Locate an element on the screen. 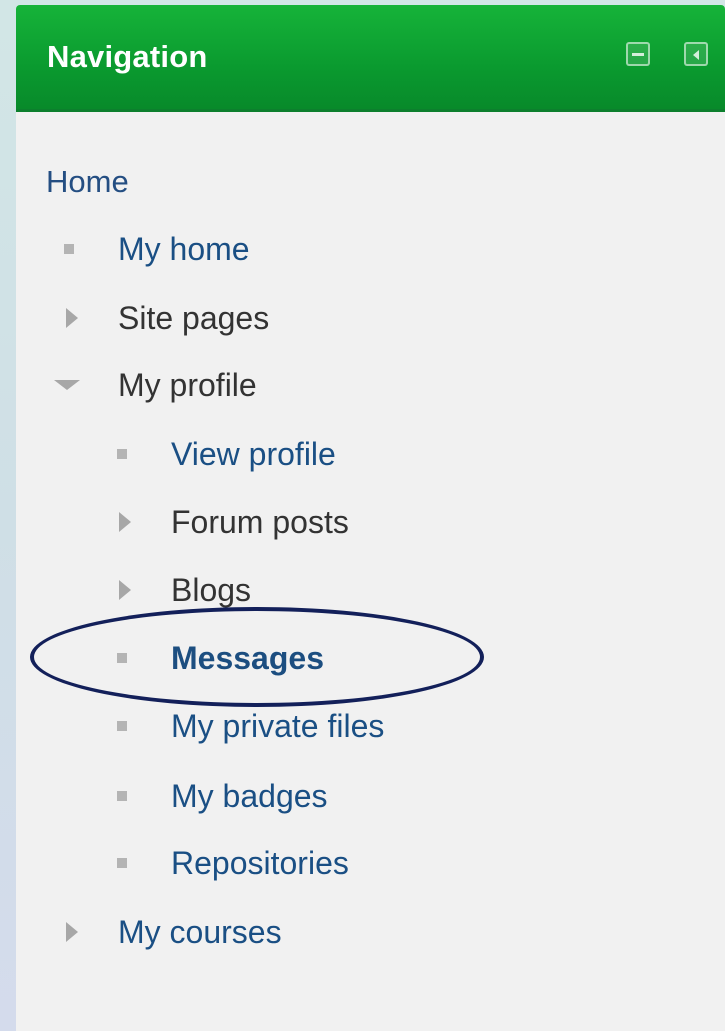 This screenshot has height=1031, width=725. nav-blogs-label: Blogs is located at coordinates (211, 590).